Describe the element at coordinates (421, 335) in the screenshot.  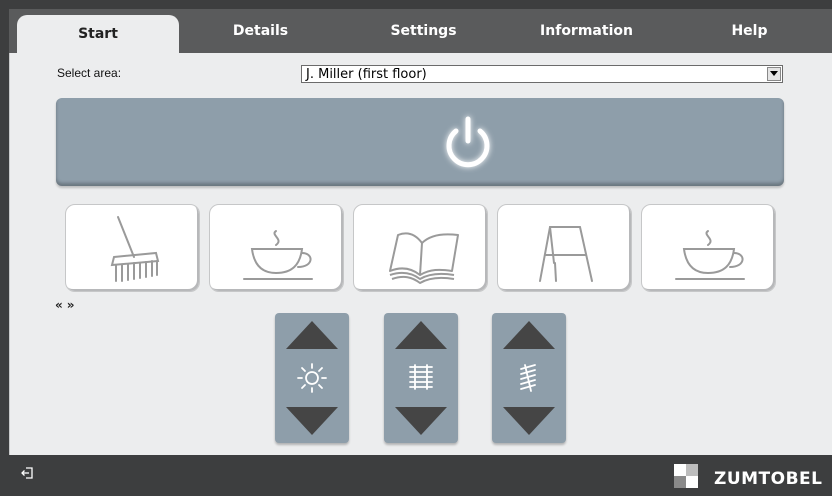
I see `blinds-up-button` at that location.